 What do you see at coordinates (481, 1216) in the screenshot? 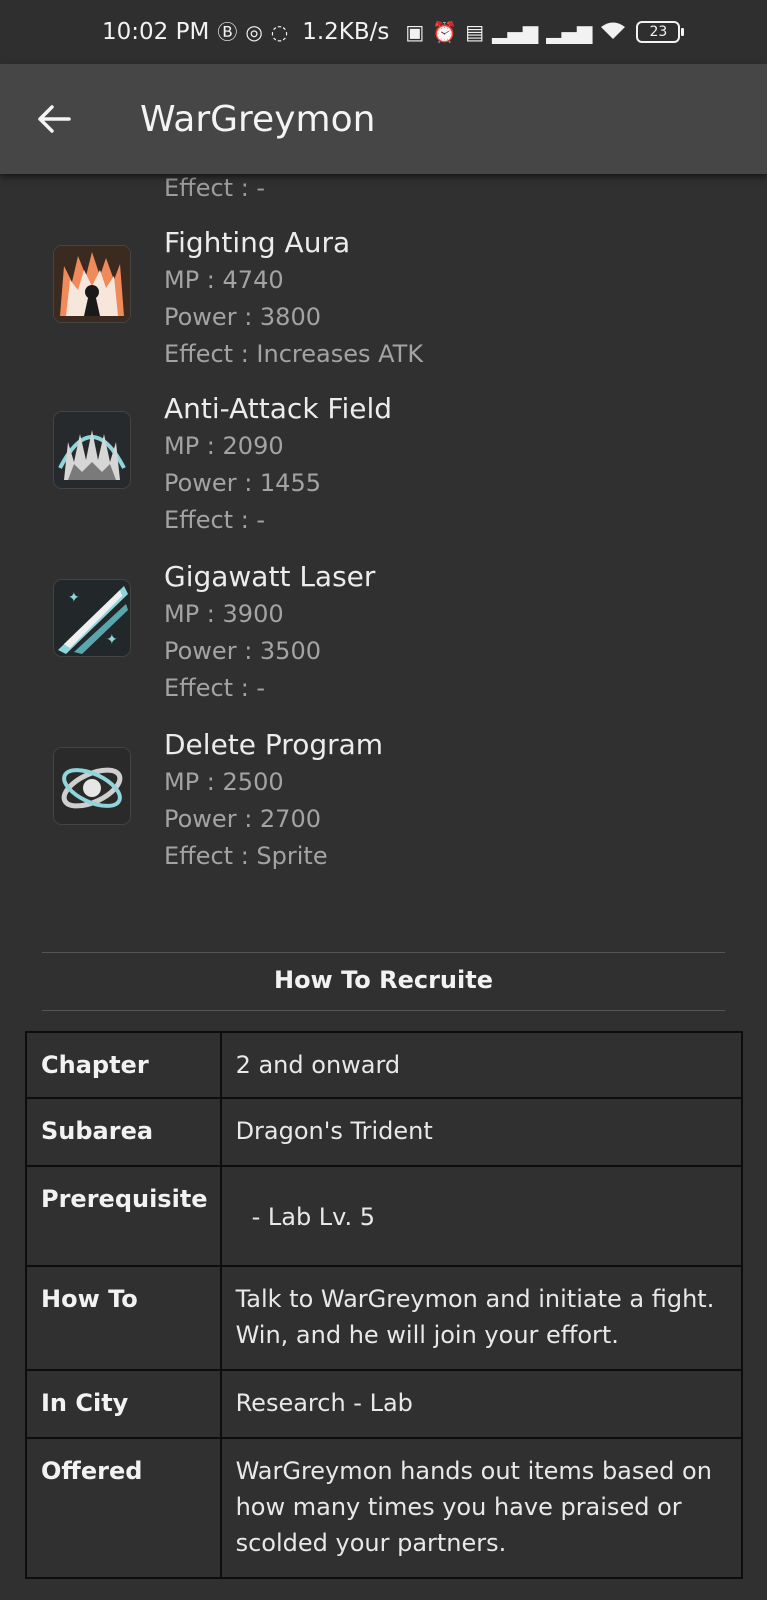
I see `row-value-prerequisite: - Lab Lv. 5` at bounding box center [481, 1216].